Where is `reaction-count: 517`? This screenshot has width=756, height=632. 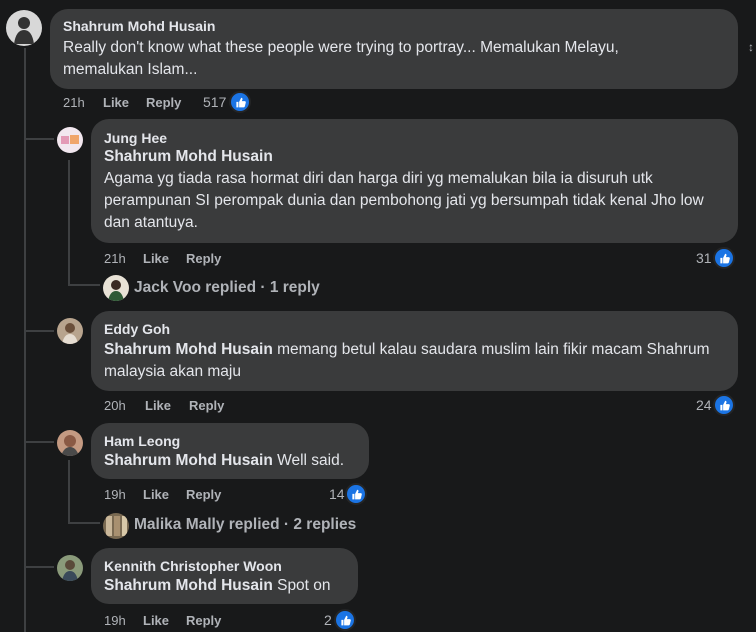 reaction-count: 517 is located at coordinates (214, 102).